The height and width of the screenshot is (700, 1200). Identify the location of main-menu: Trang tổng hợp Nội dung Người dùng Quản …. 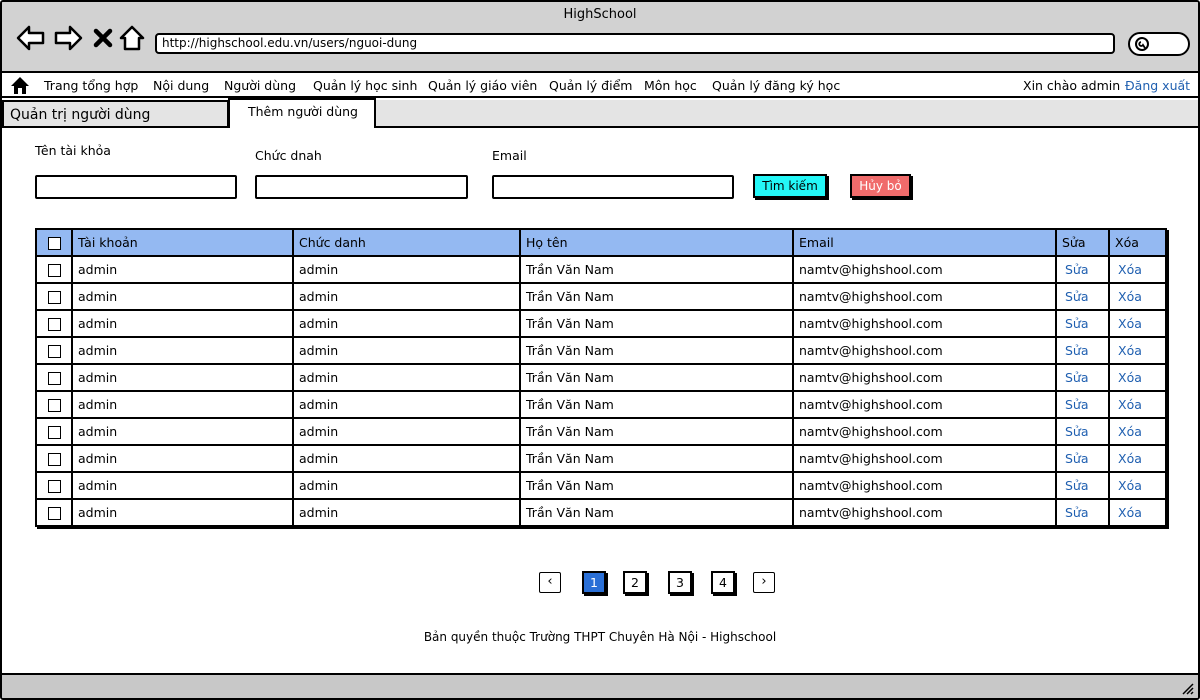
(600, 86).